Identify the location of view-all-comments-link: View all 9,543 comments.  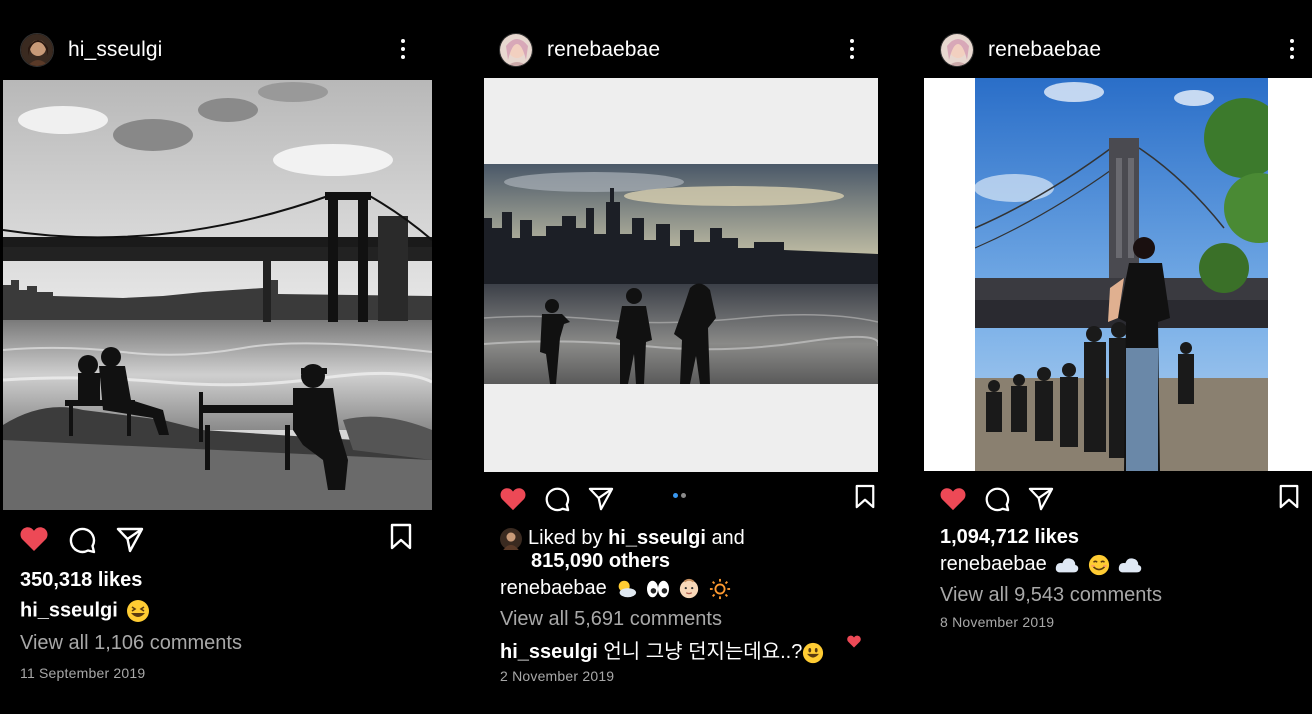
(1051, 595).